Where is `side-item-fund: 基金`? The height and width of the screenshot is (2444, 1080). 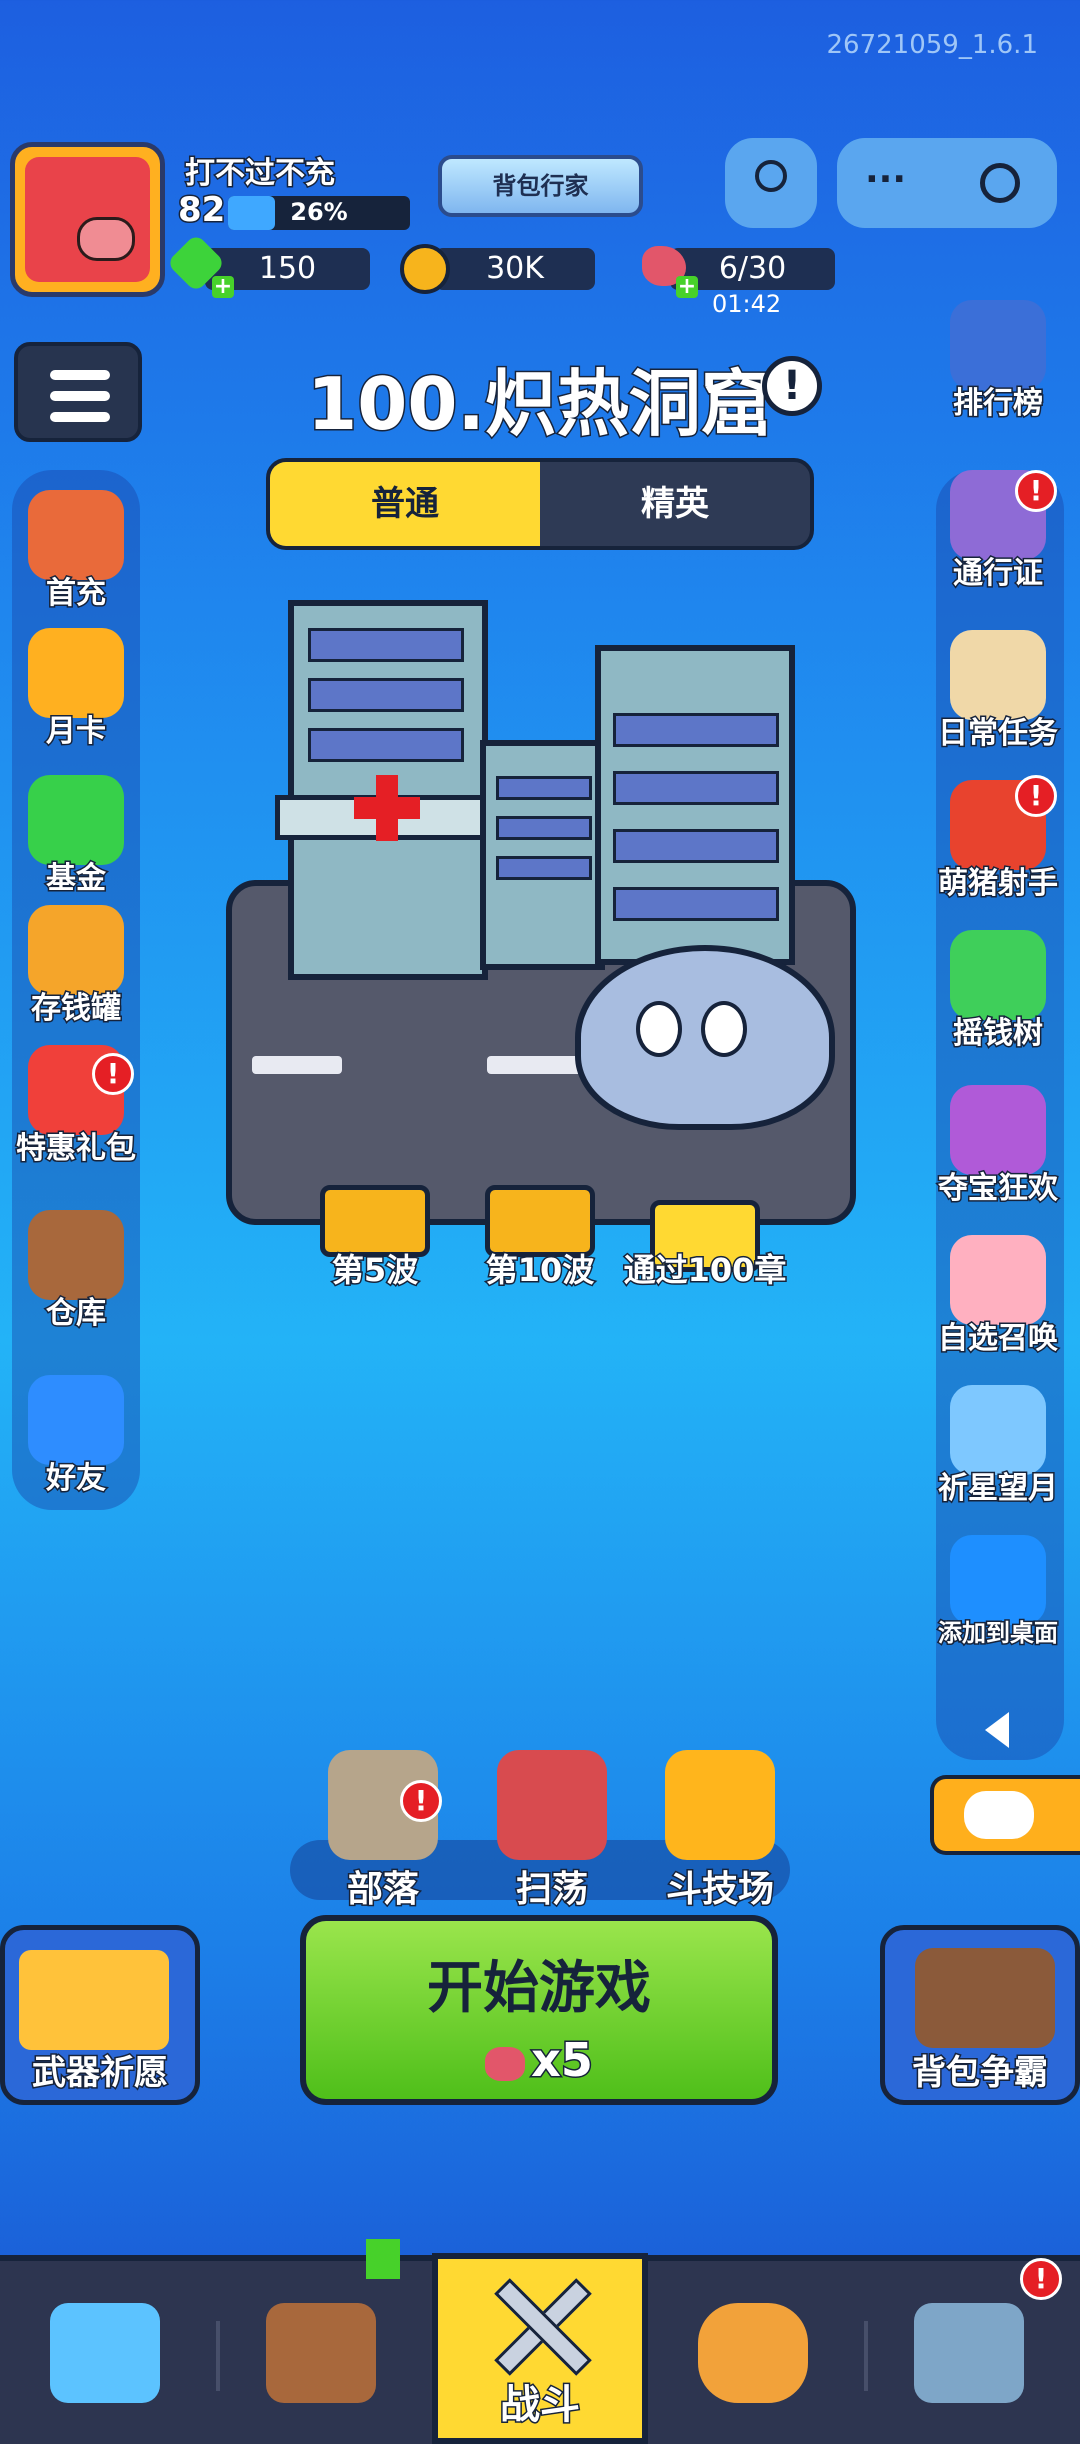
side-item-fund: 基金 is located at coordinates (76, 836).